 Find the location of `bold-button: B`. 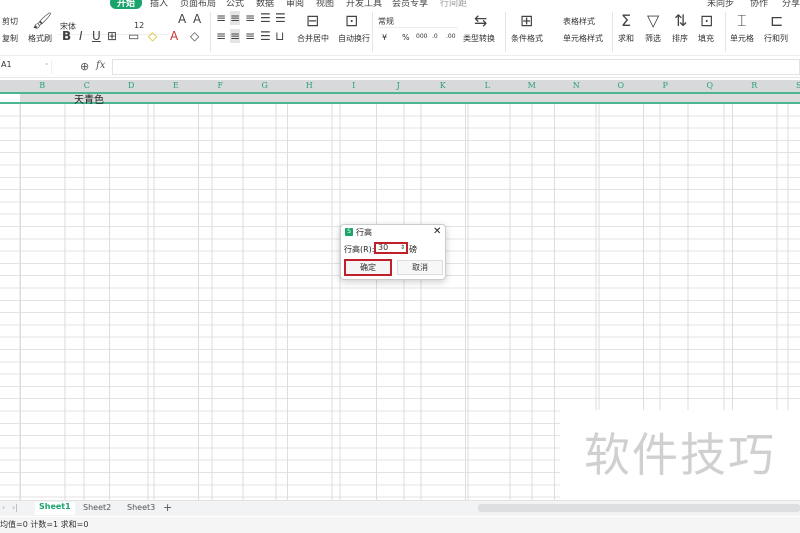

bold-button: B is located at coordinates (66, 36).